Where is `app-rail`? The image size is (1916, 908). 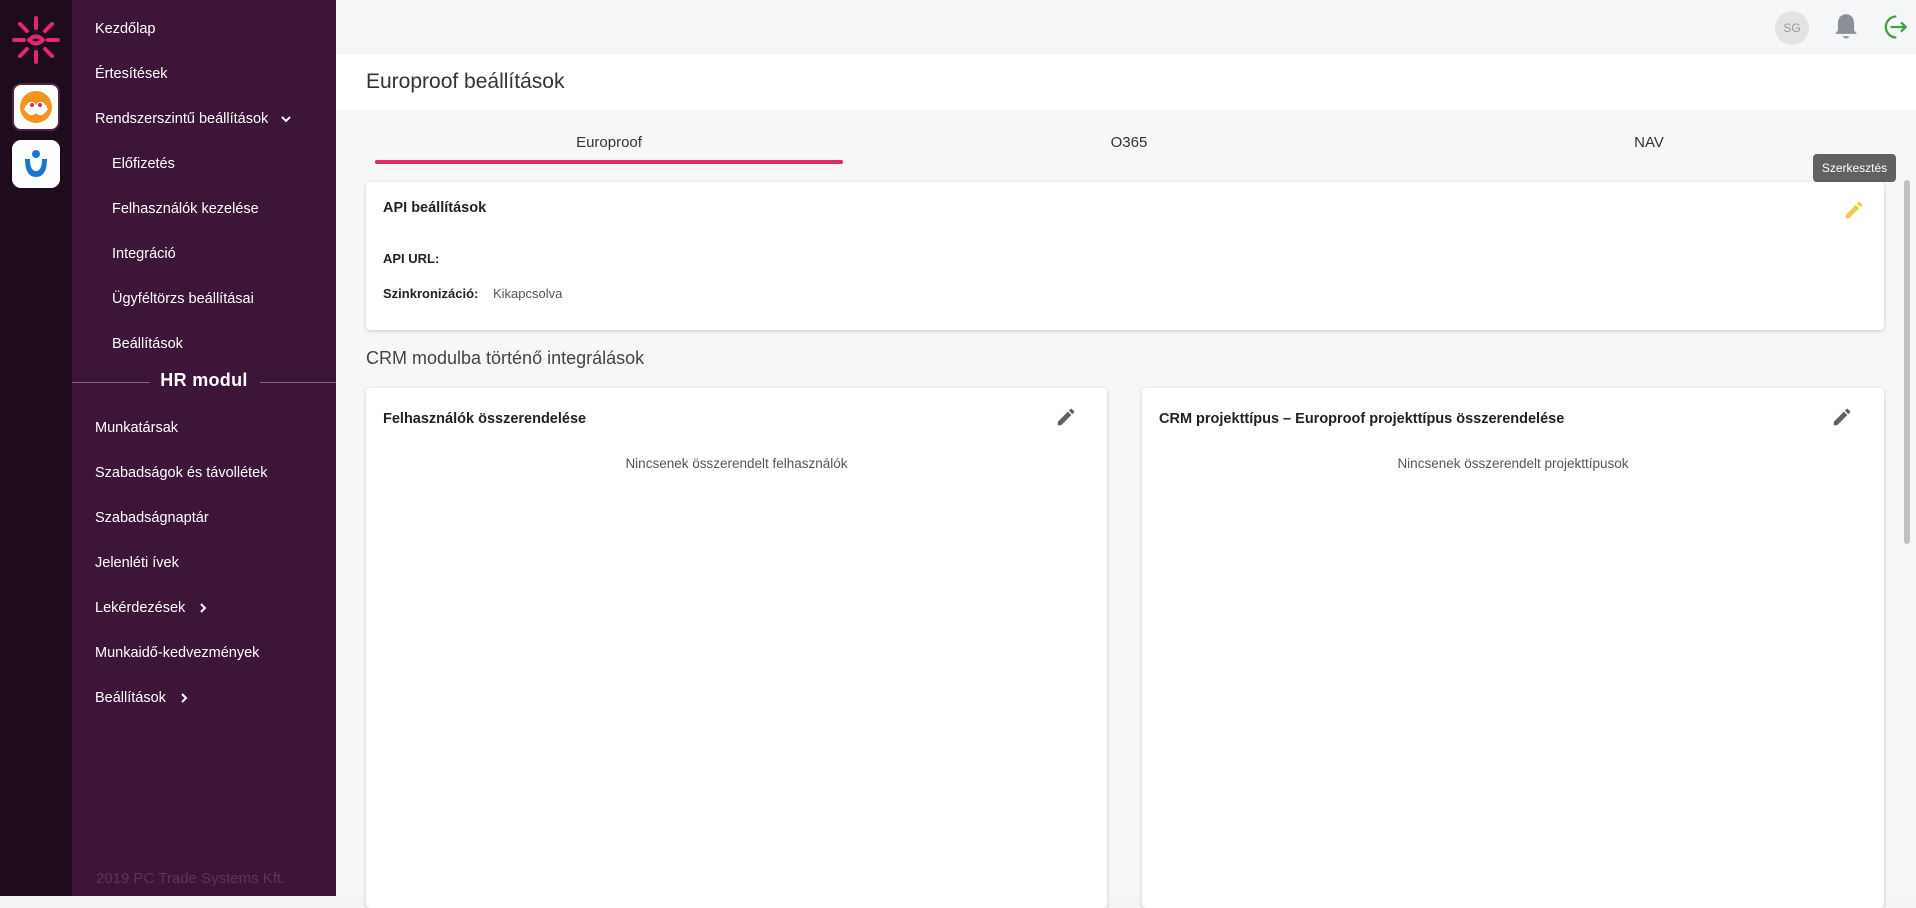
app-rail is located at coordinates (36, 448).